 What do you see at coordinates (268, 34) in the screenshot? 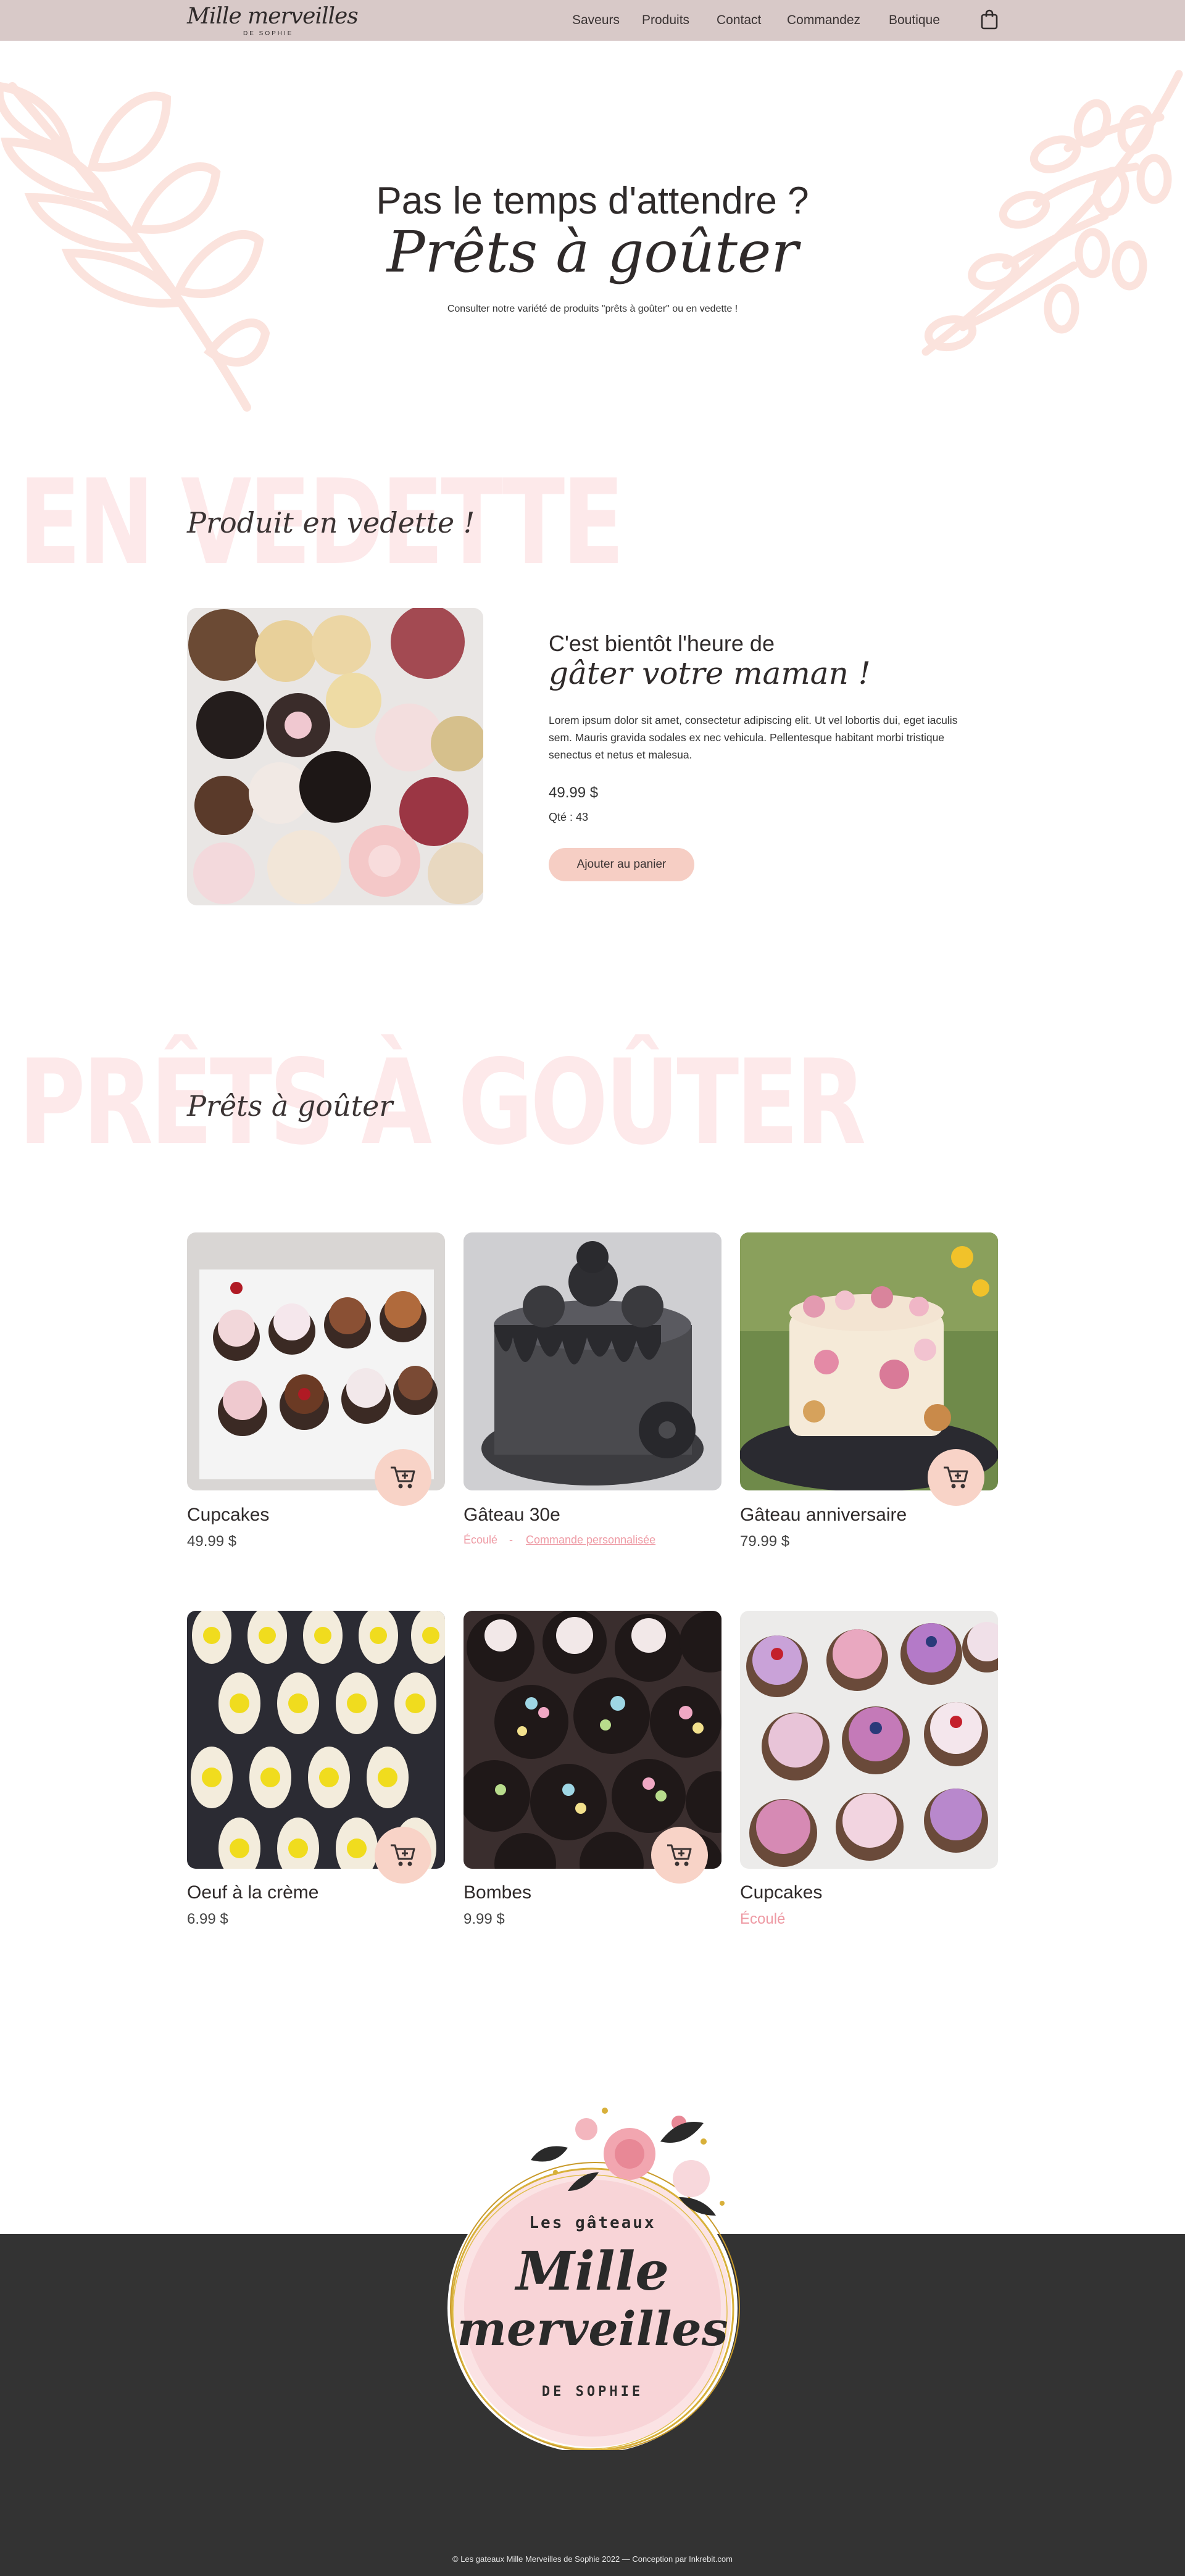
I see `brand-subtitle: DE SOPHIE` at bounding box center [268, 34].